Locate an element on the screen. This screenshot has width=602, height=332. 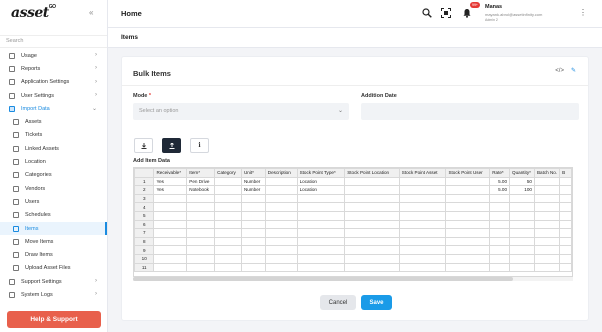
download-template-button is located at coordinates (143, 145).